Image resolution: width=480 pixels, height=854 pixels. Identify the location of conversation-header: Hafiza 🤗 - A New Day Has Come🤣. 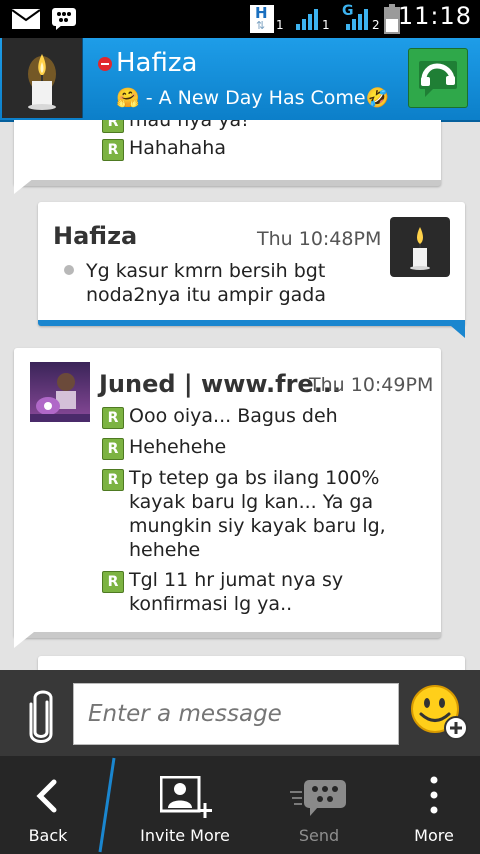
(240, 80).